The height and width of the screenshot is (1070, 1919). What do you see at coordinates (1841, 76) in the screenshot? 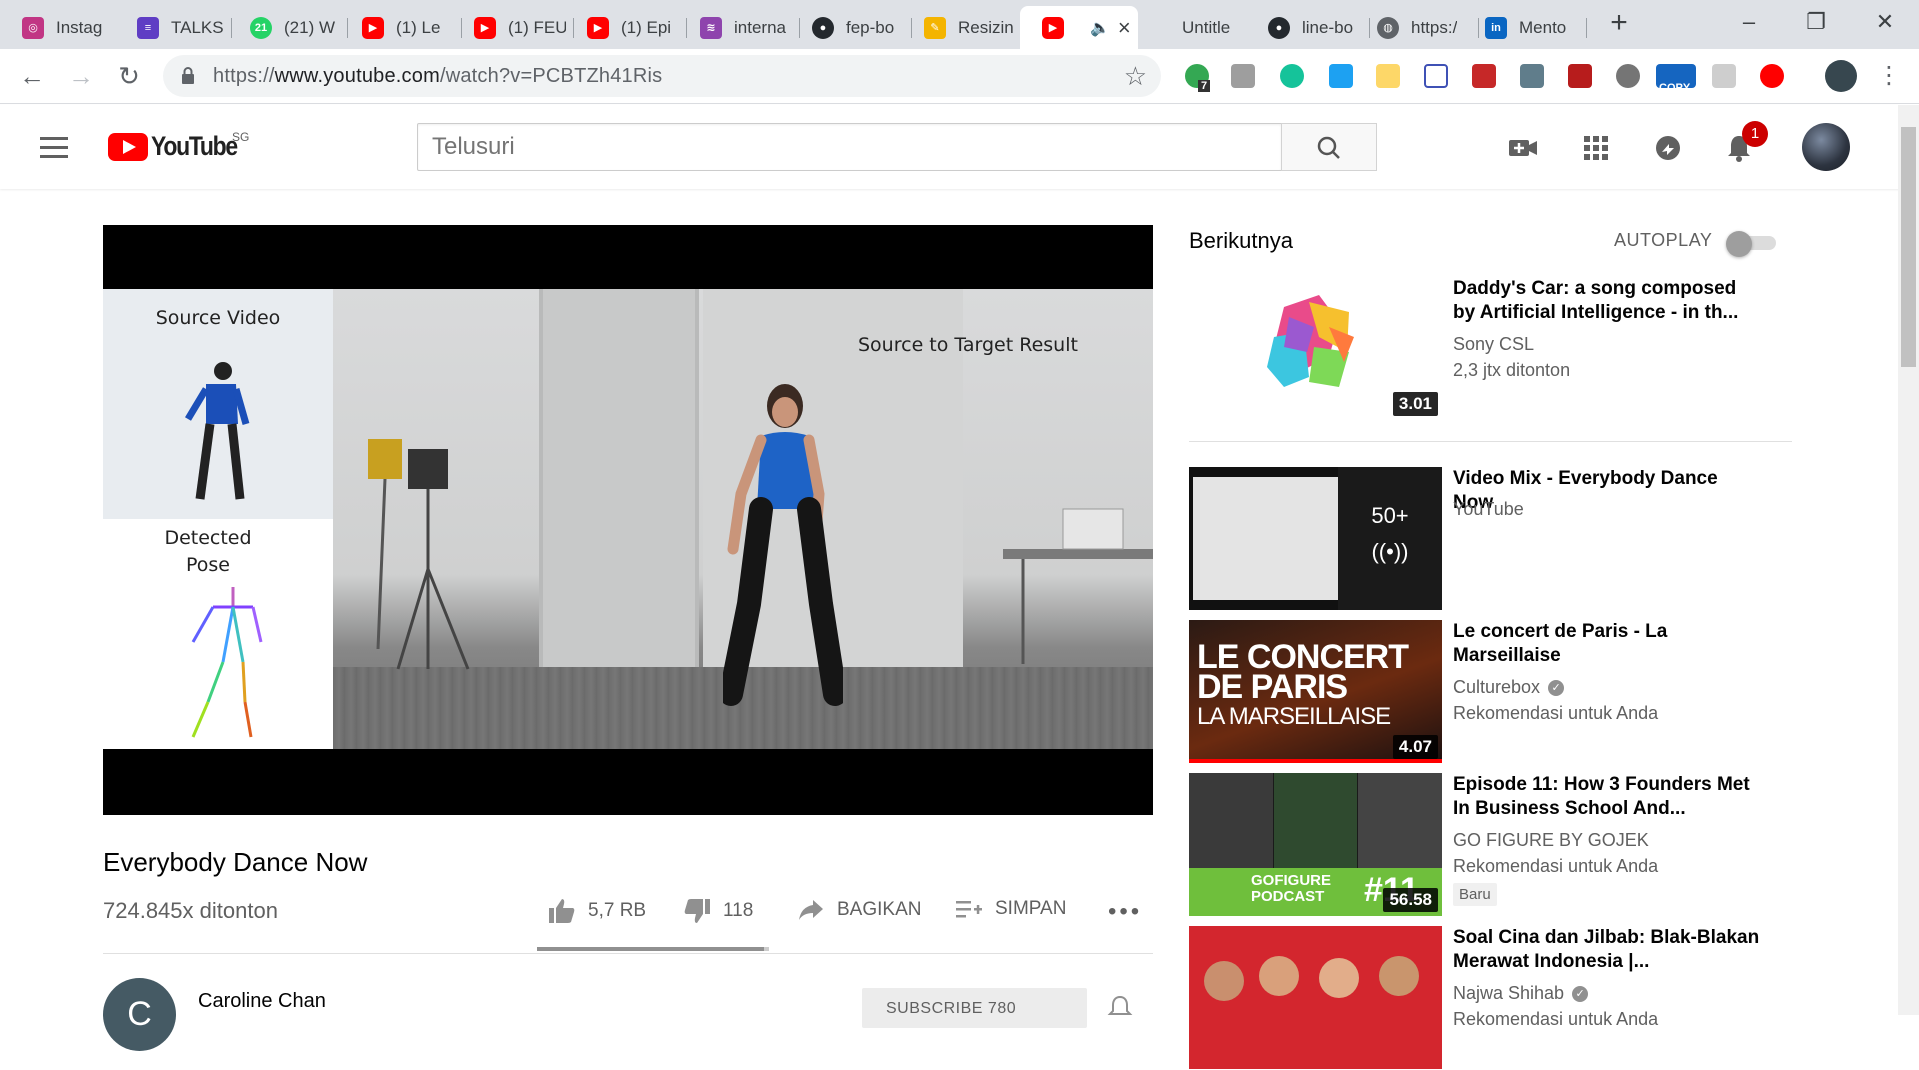
I see `profile-avatar` at bounding box center [1841, 76].